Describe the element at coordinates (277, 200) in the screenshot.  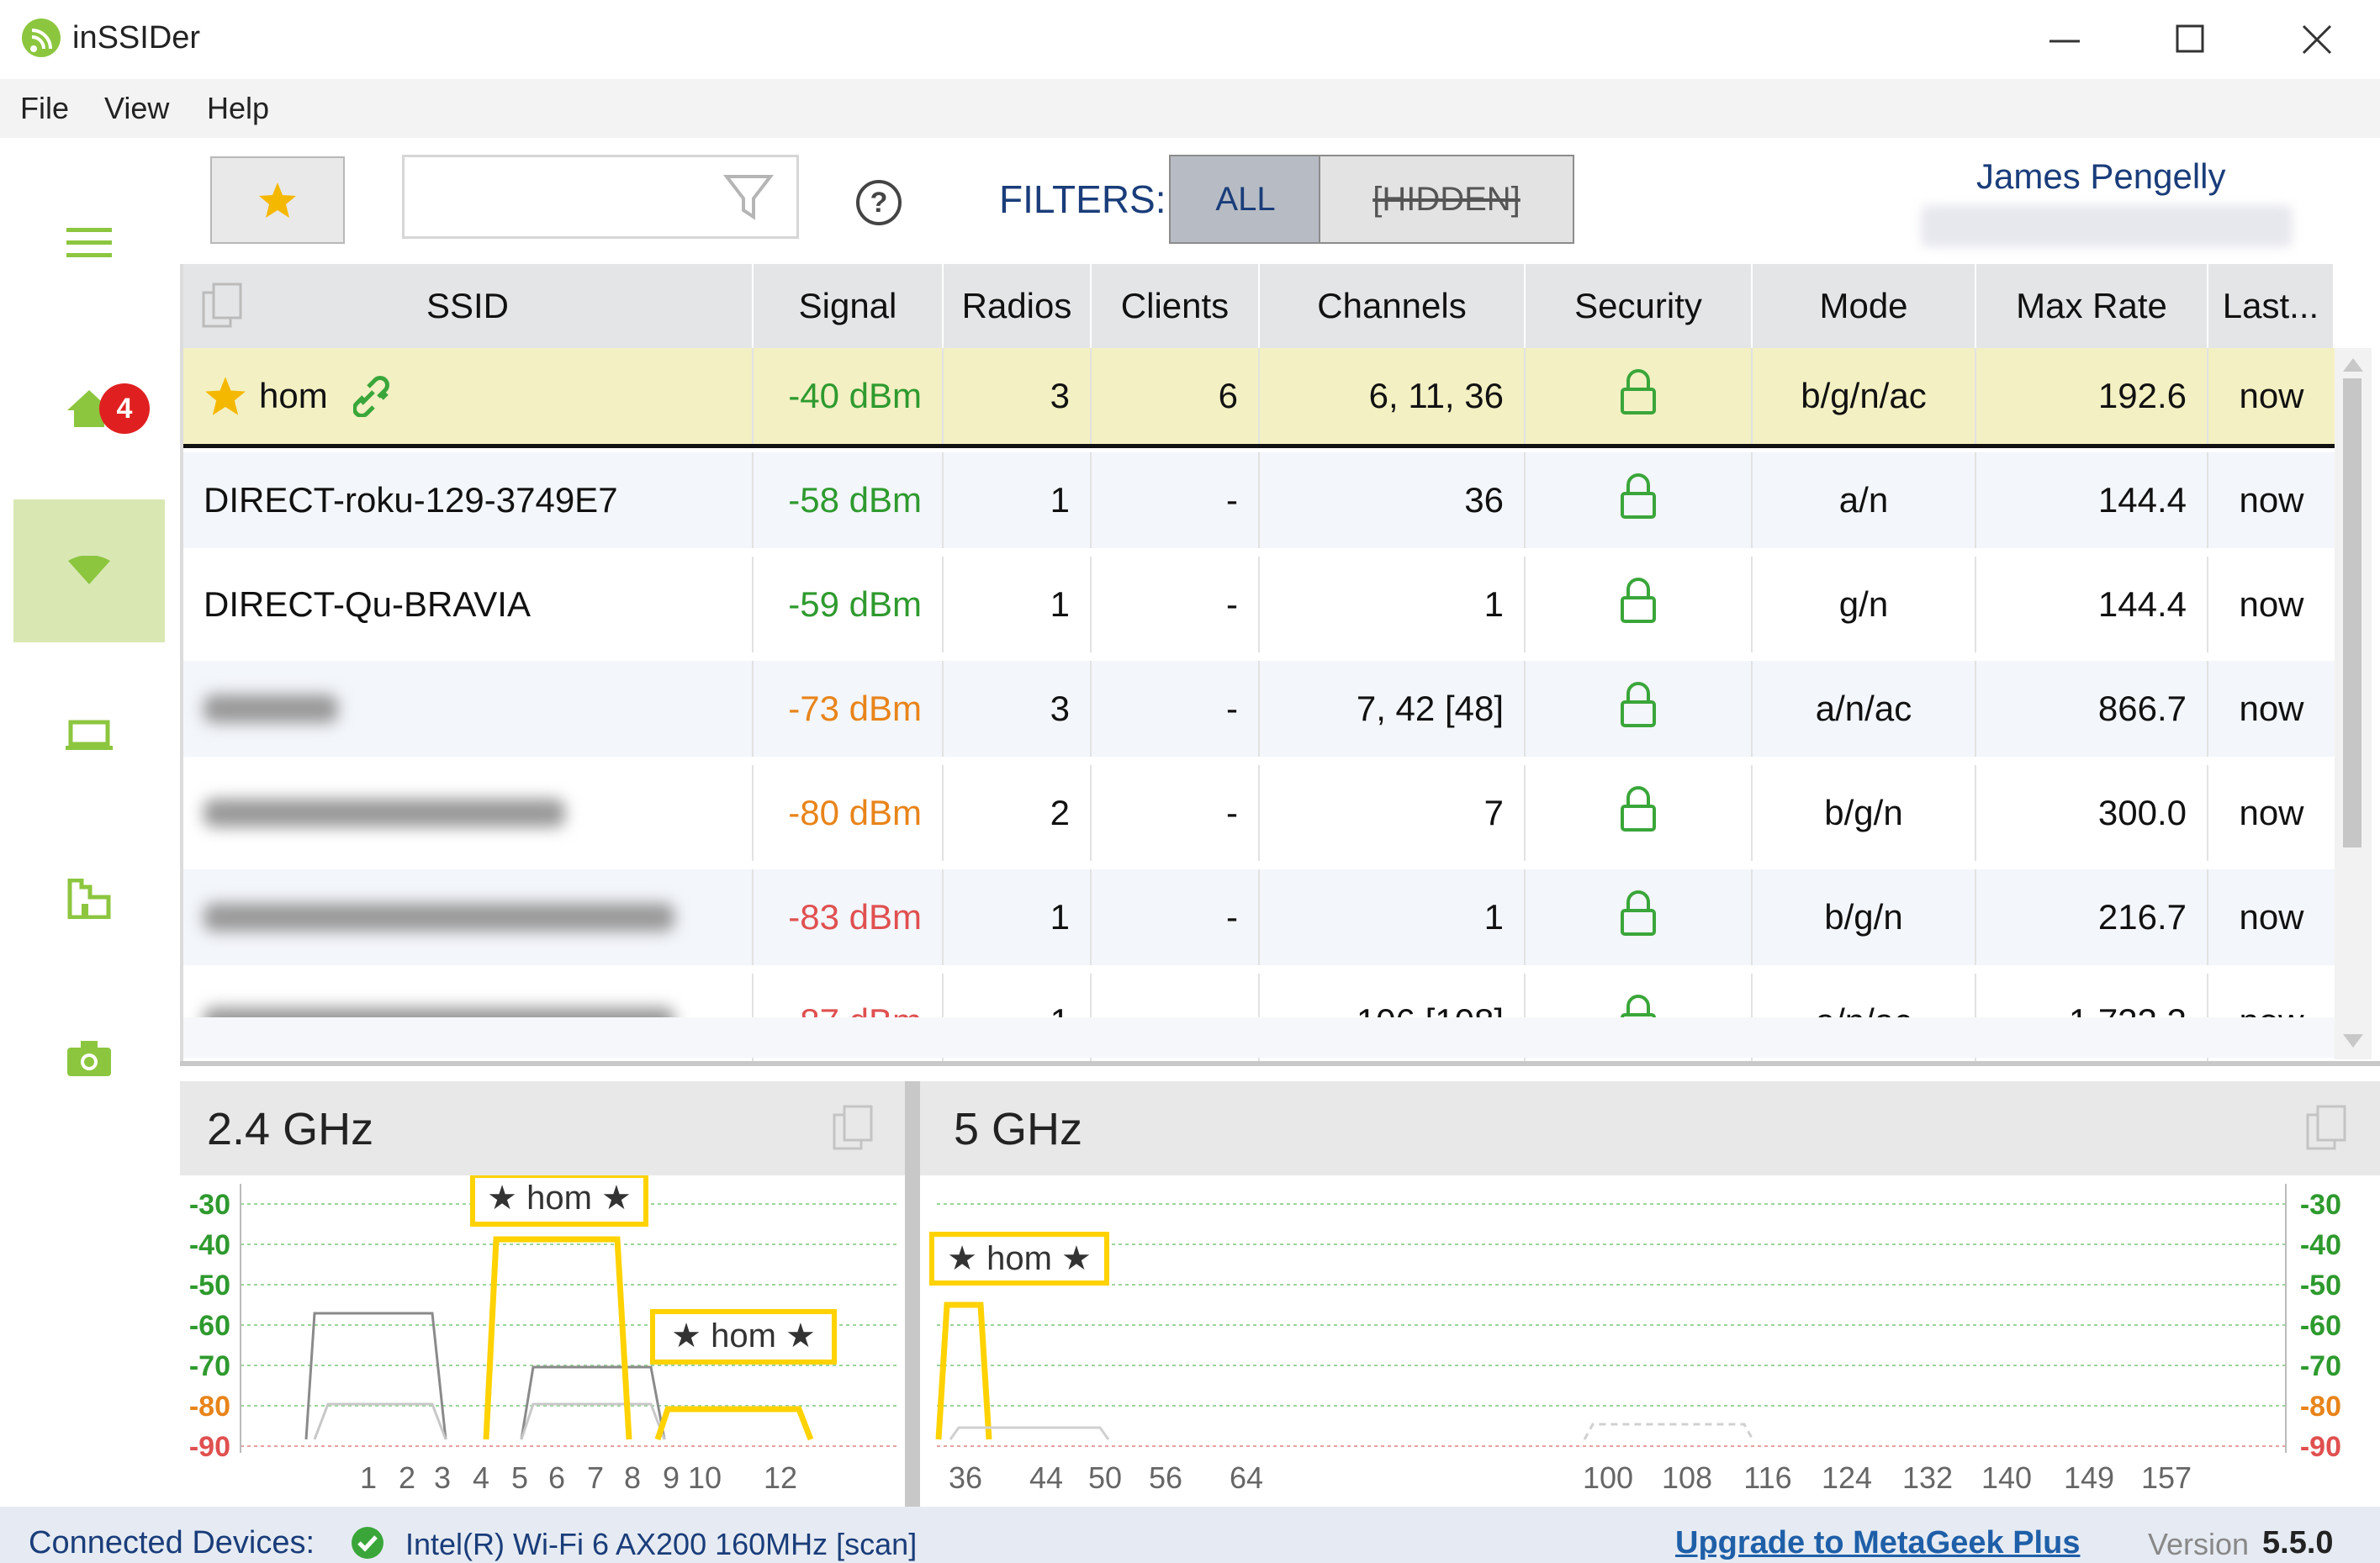
I see `favorites-filter-button` at that location.